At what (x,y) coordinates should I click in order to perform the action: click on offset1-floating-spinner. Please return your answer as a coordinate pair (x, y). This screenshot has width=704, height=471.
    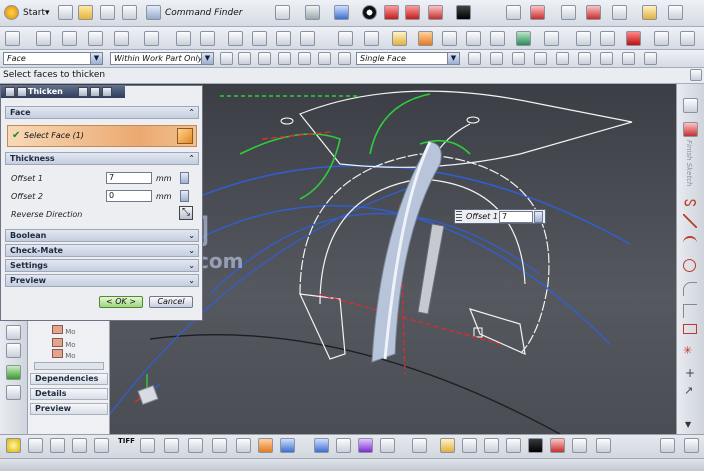
    Looking at the image, I should click on (538, 217).